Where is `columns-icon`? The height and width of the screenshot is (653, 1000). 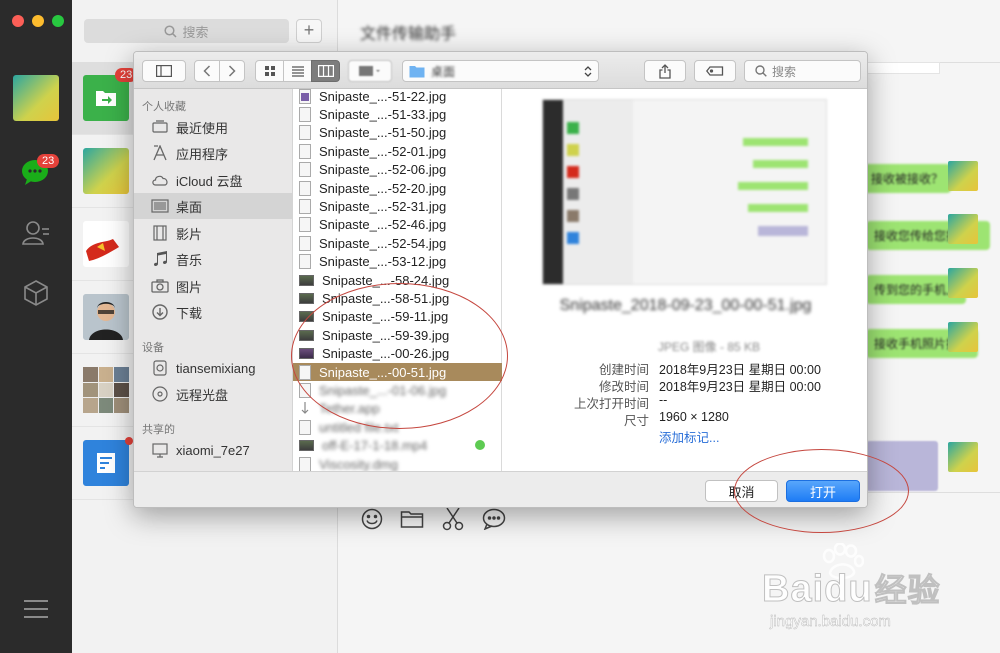
columns-icon is located at coordinates (325, 71).